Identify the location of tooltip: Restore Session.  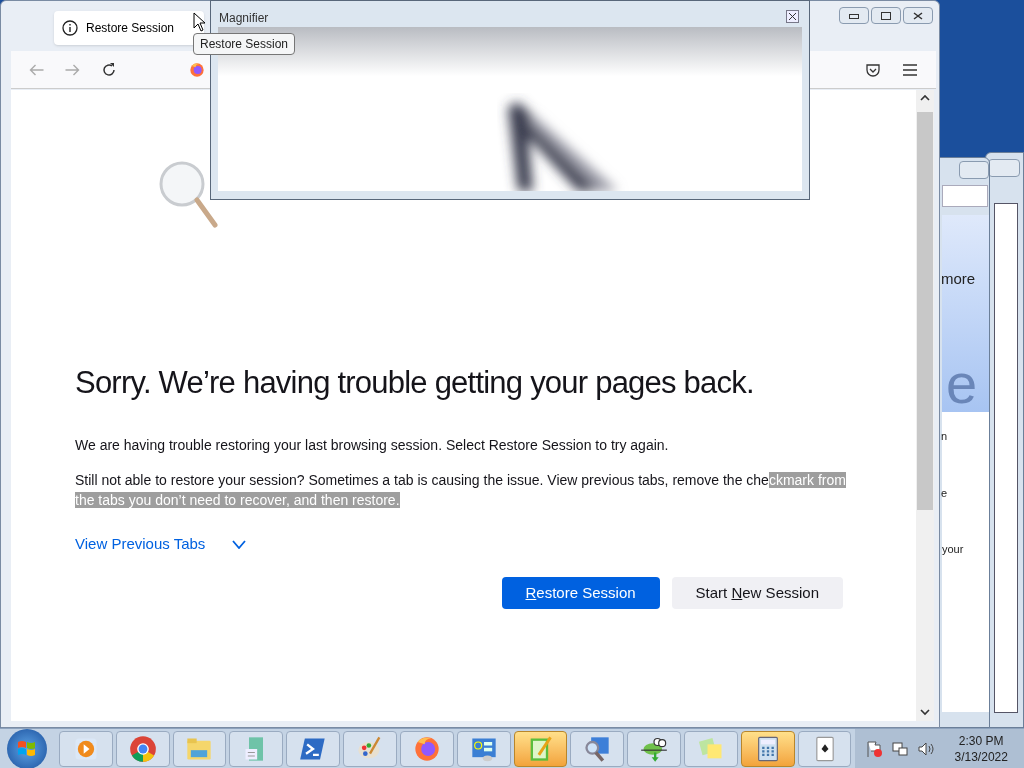
(244, 44).